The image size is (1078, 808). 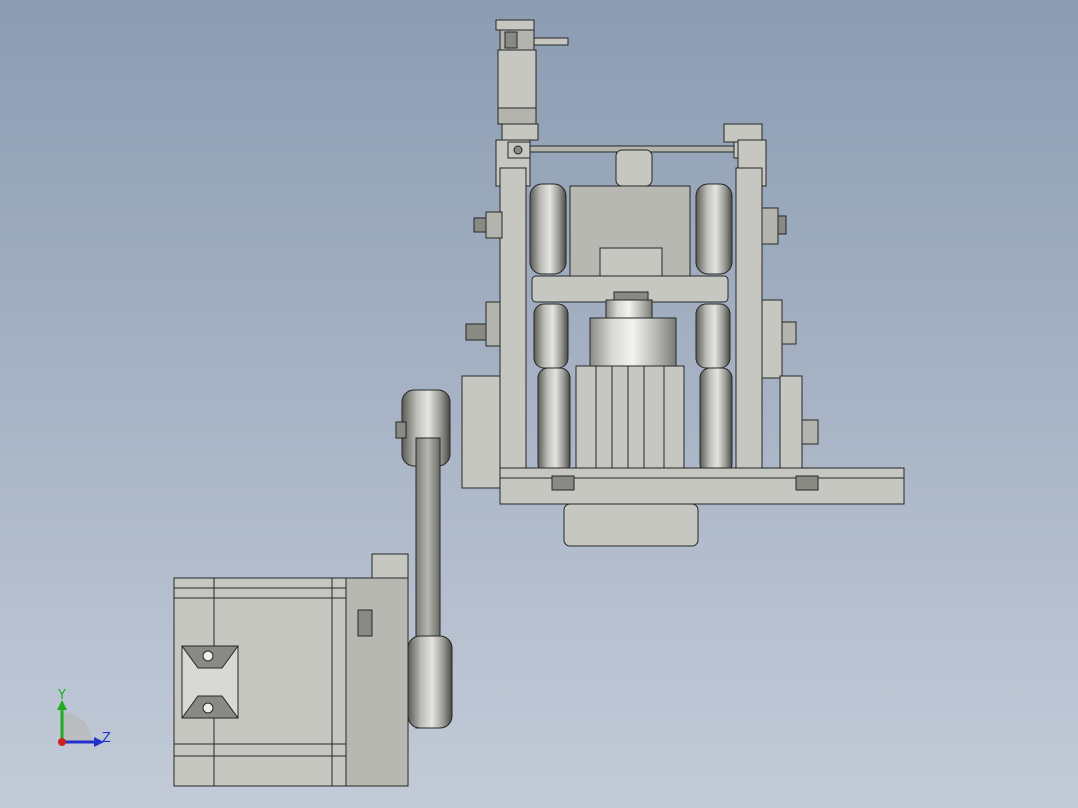 I want to click on stepper-motor, so click(x=291, y=670).